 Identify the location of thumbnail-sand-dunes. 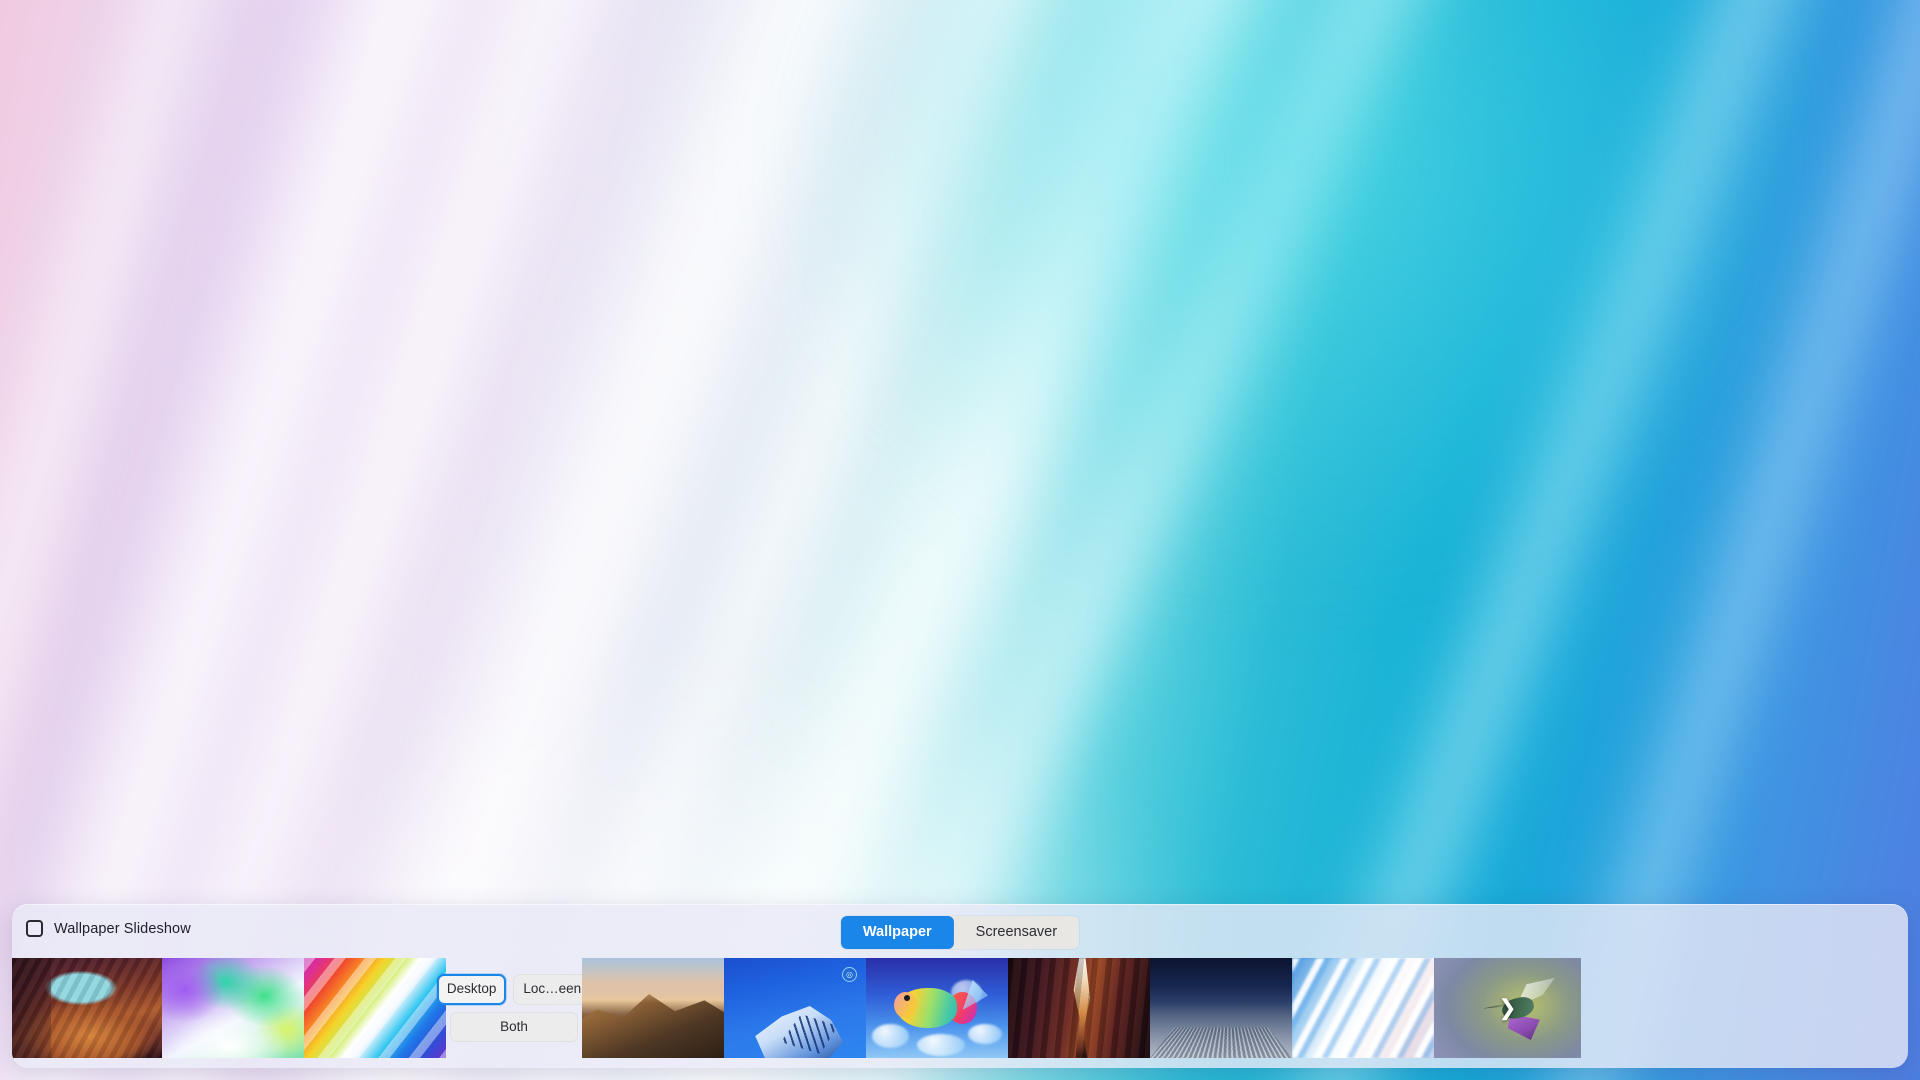
(1221, 1008).